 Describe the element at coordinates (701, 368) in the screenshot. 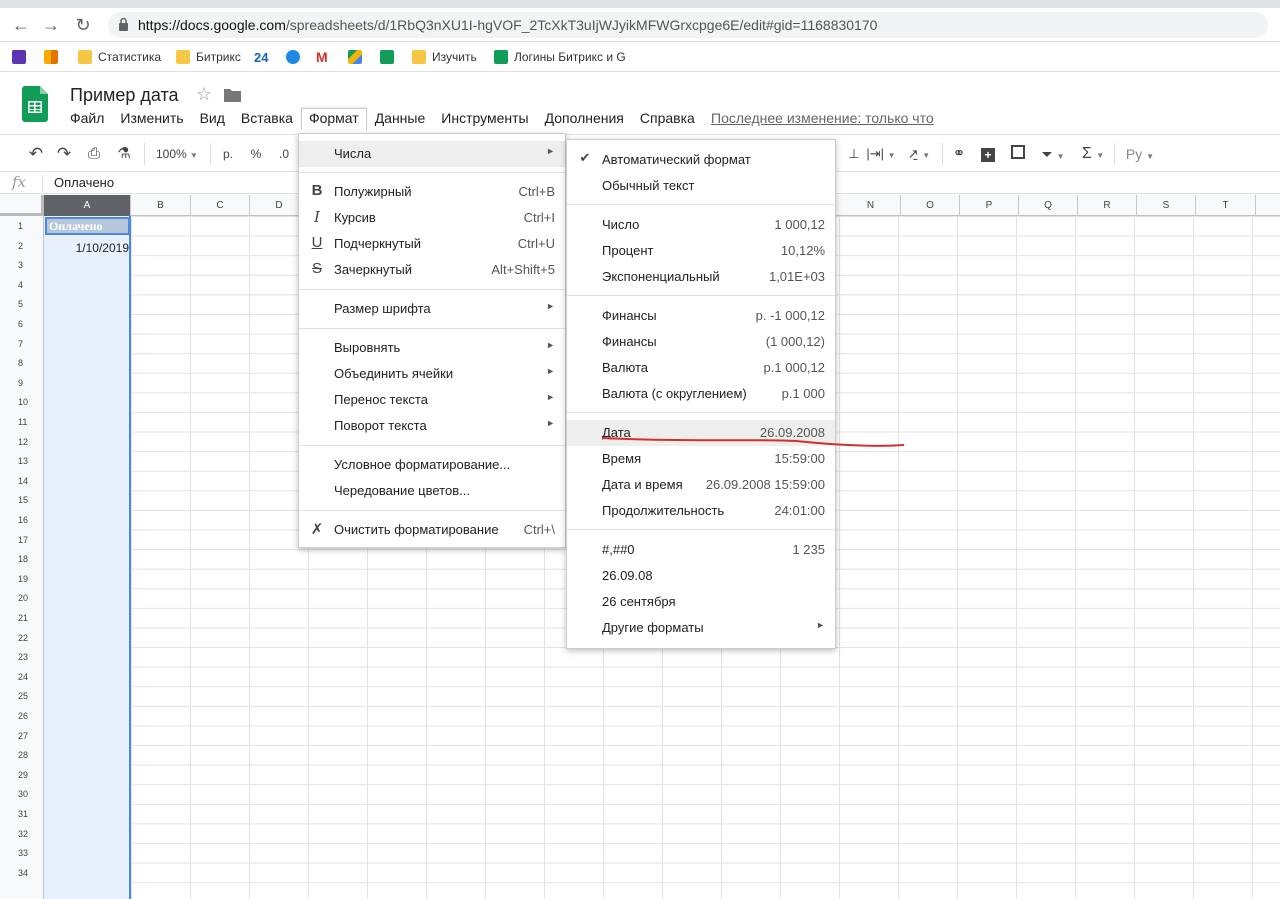

I see `number-format-item: Валюта р.1 000,12` at that location.